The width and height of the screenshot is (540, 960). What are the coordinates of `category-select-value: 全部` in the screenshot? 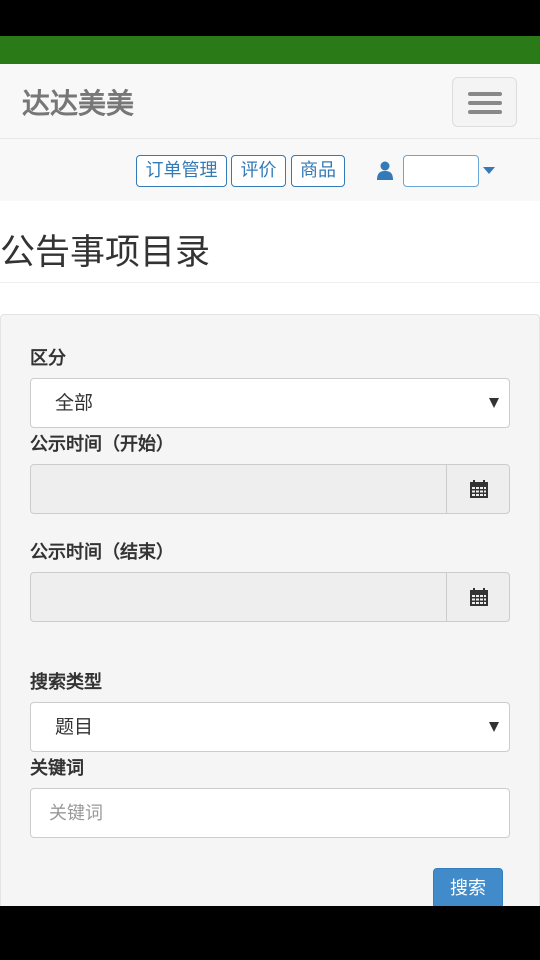 It's located at (74, 403).